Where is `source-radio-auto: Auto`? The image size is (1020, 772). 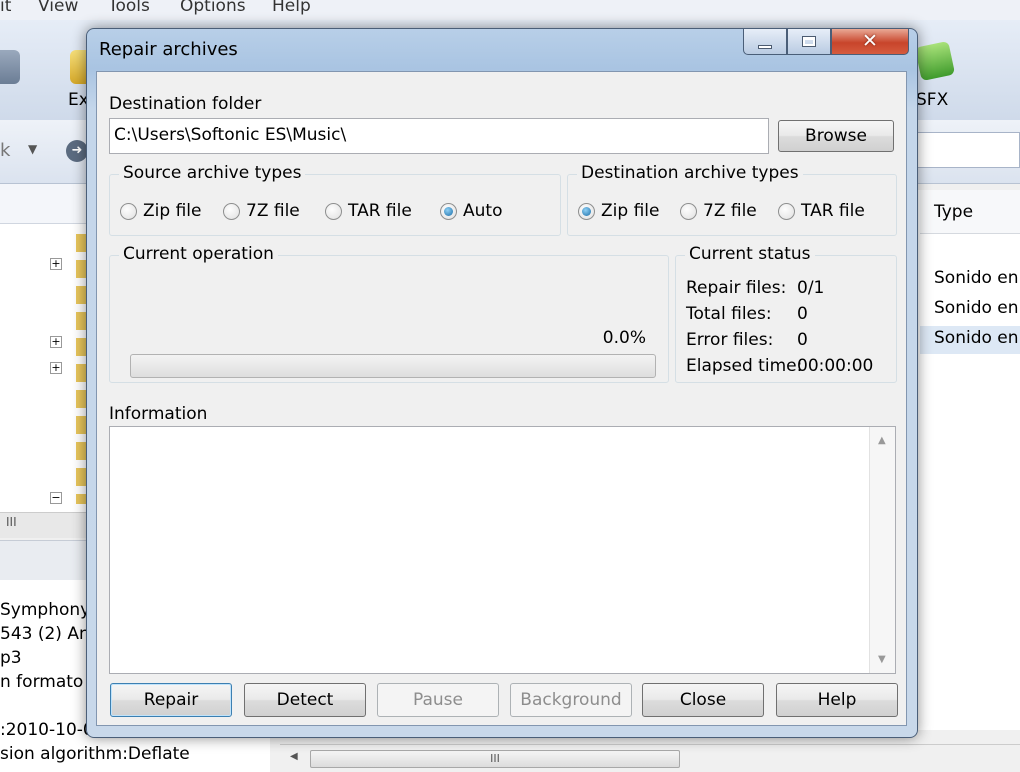 source-radio-auto: Auto is located at coordinates (471, 211).